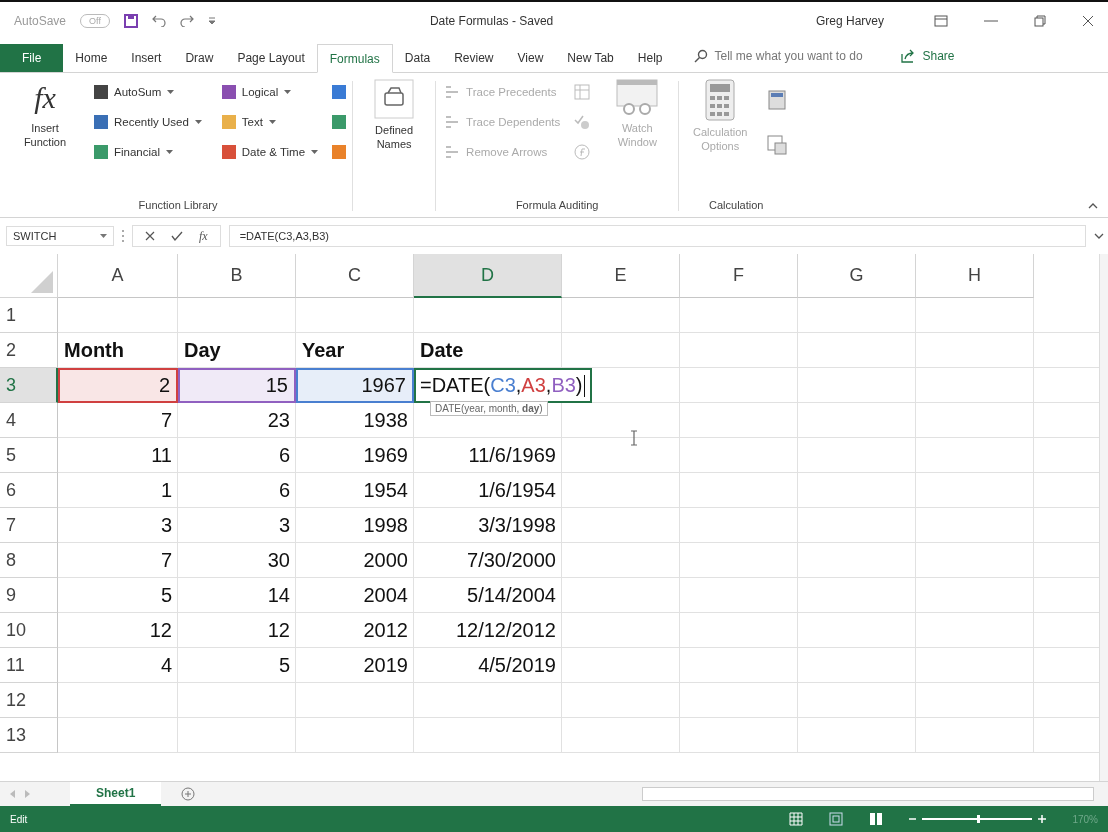 This screenshot has height=832, width=1108. I want to click on row-header: 12, so click(29, 700).